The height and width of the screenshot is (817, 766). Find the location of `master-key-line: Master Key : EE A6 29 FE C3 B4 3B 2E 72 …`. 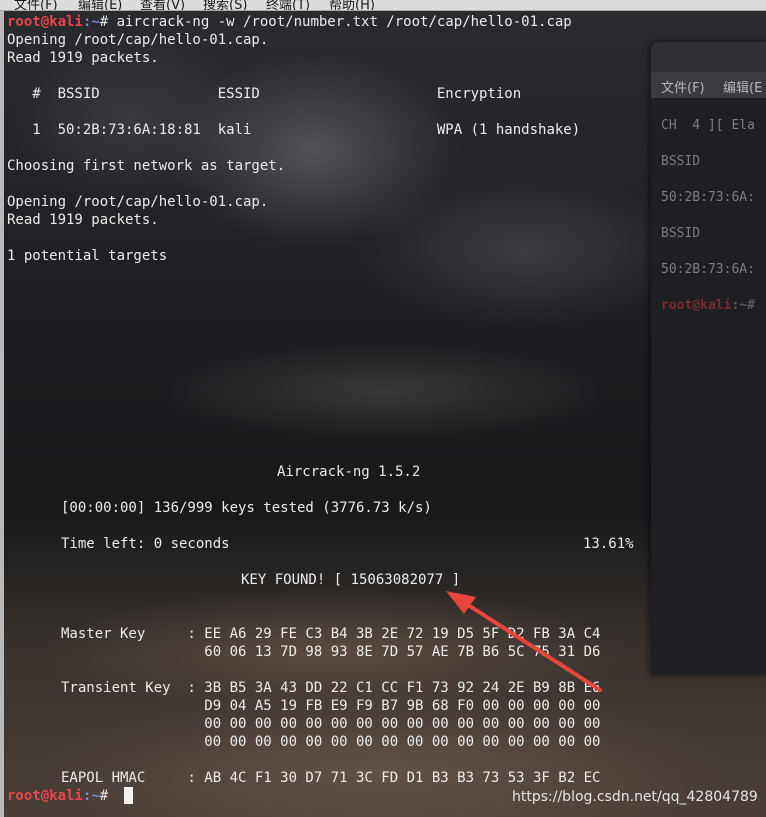

master-key-line: Master Key : EE A6 29 FE C3 B4 3B 2E 72 … is located at coordinates (331, 634).